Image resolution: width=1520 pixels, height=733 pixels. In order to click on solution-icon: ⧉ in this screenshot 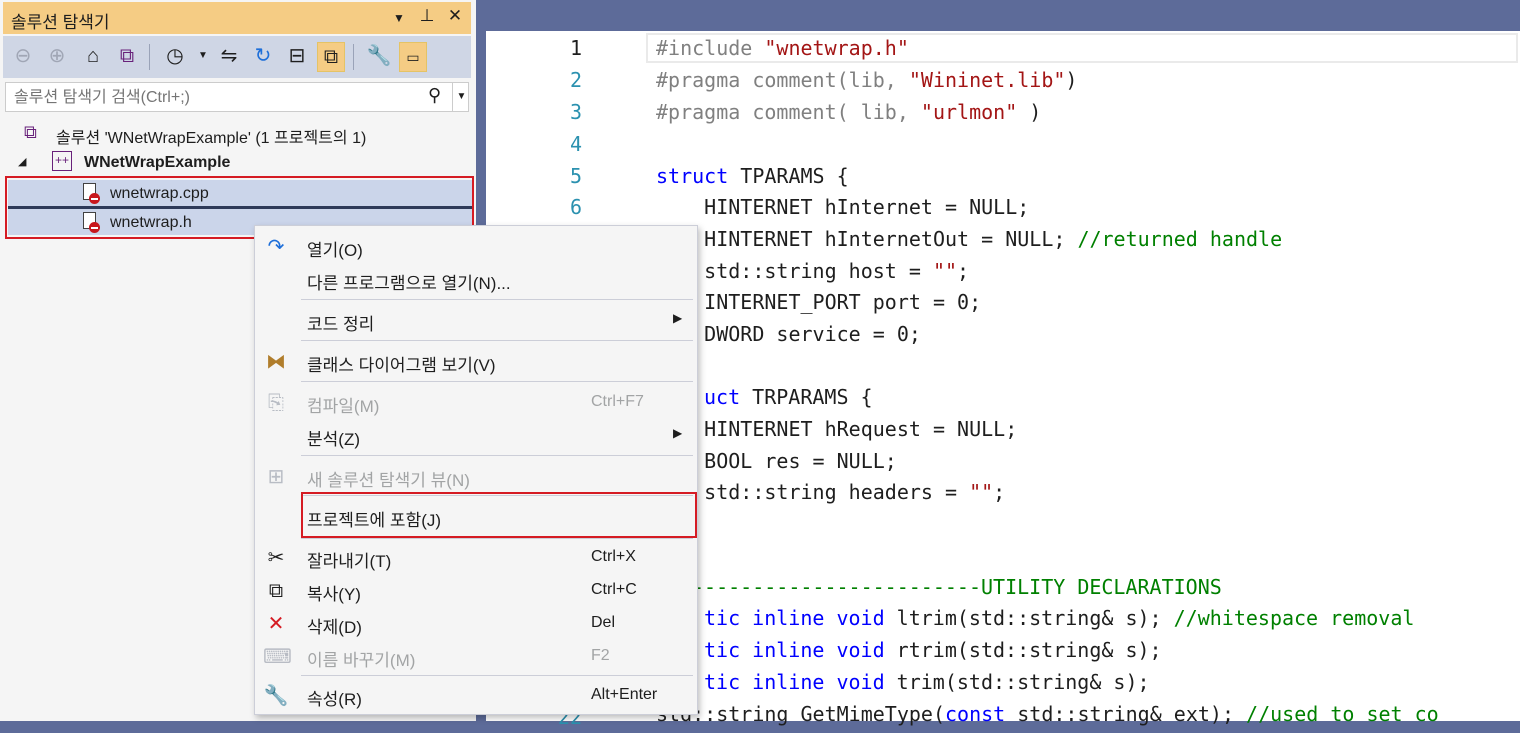, I will do `click(30, 132)`.